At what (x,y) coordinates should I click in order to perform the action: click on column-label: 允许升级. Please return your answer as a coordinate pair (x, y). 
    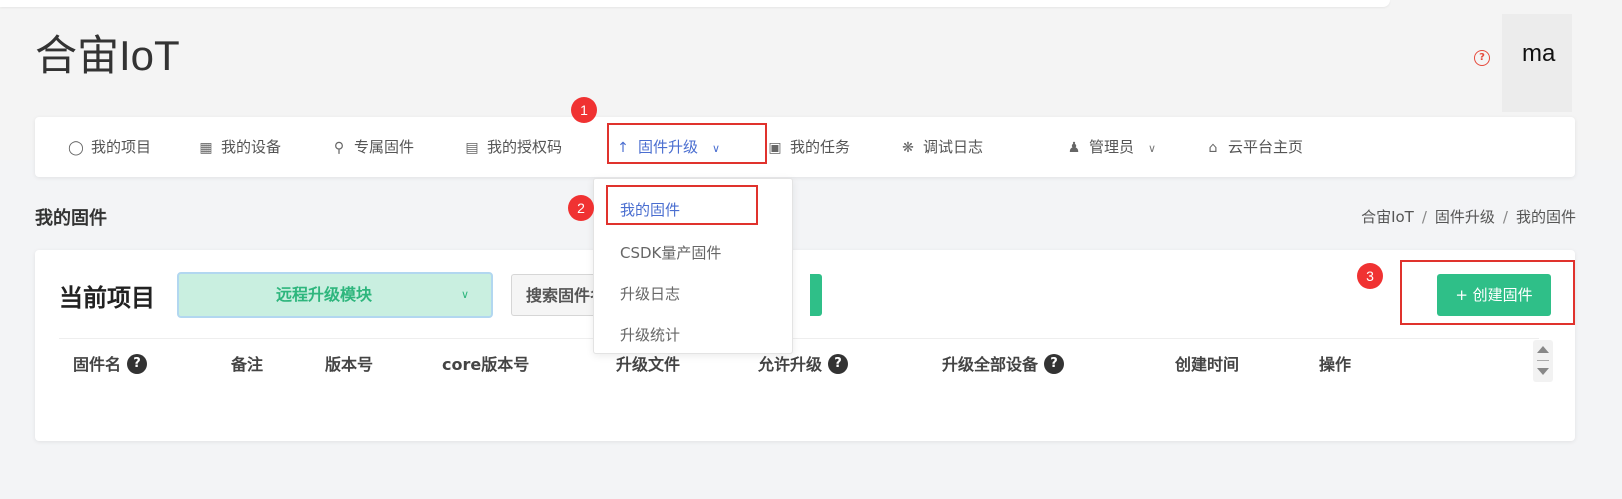
    Looking at the image, I should click on (790, 364).